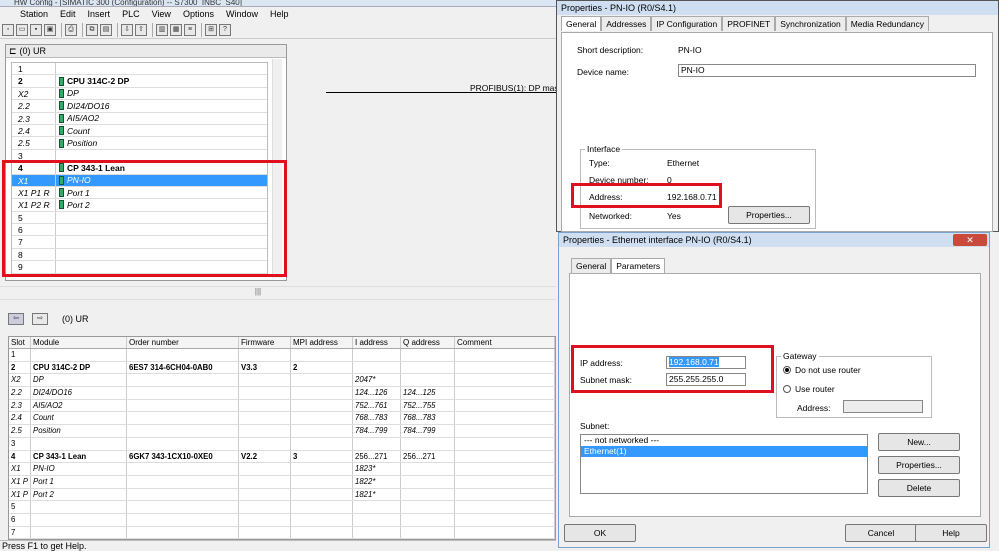 The width and height of the screenshot is (999, 551). I want to click on rack-row: 2.3 AI5/AO2, so click(139, 118).